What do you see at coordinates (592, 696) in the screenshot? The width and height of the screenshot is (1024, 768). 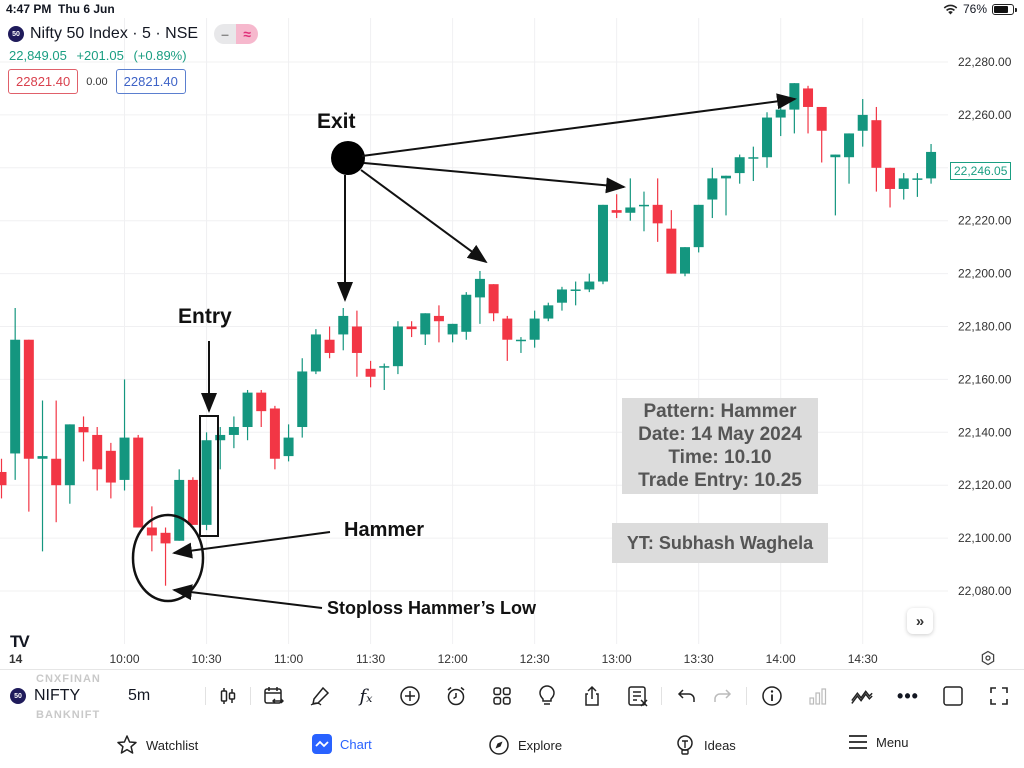 I see `share-icon` at bounding box center [592, 696].